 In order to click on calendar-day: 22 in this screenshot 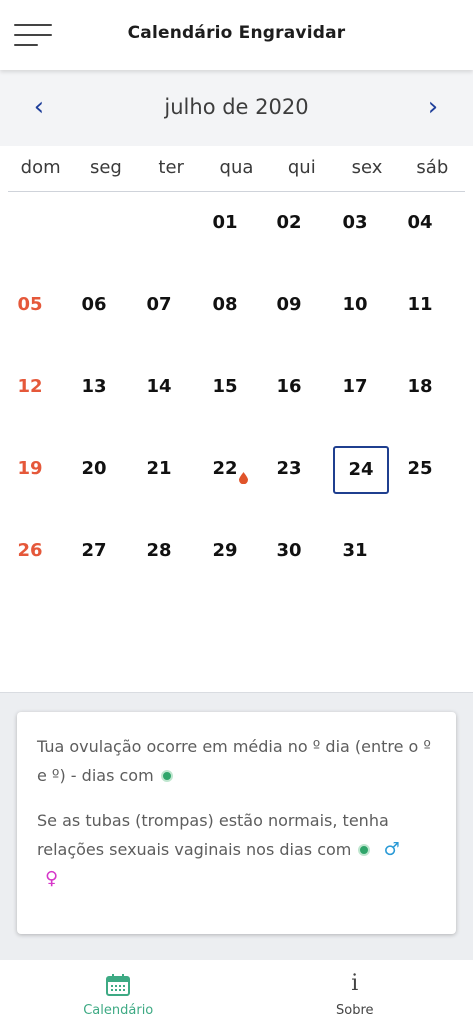, I will do `click(225, 469)`.